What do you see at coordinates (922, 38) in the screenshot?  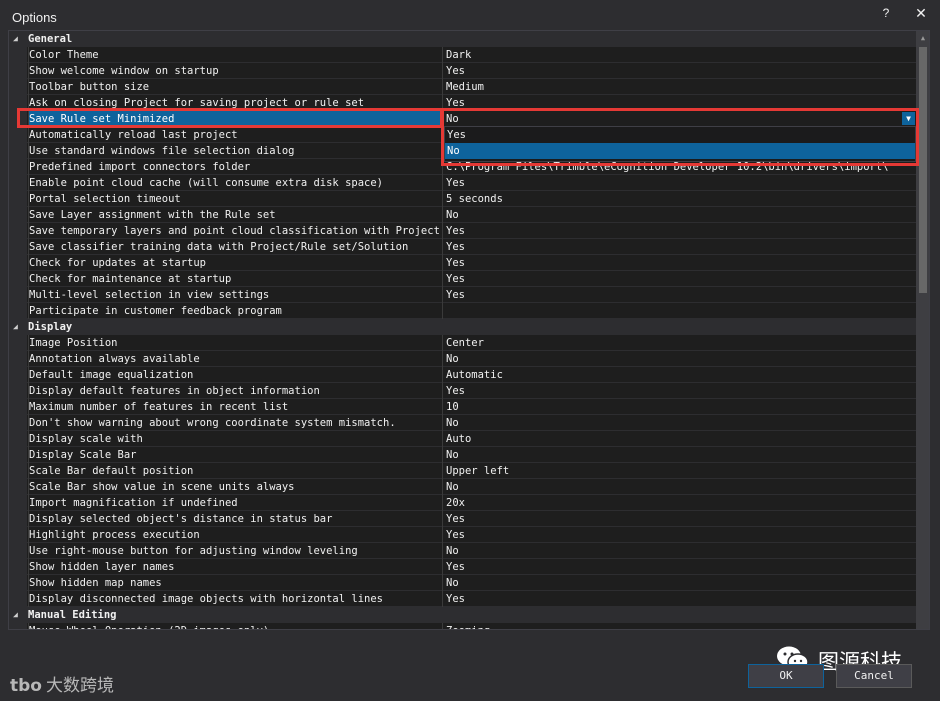 I see `scroll-up-icon: ▲` at bounding box center [922, 38].